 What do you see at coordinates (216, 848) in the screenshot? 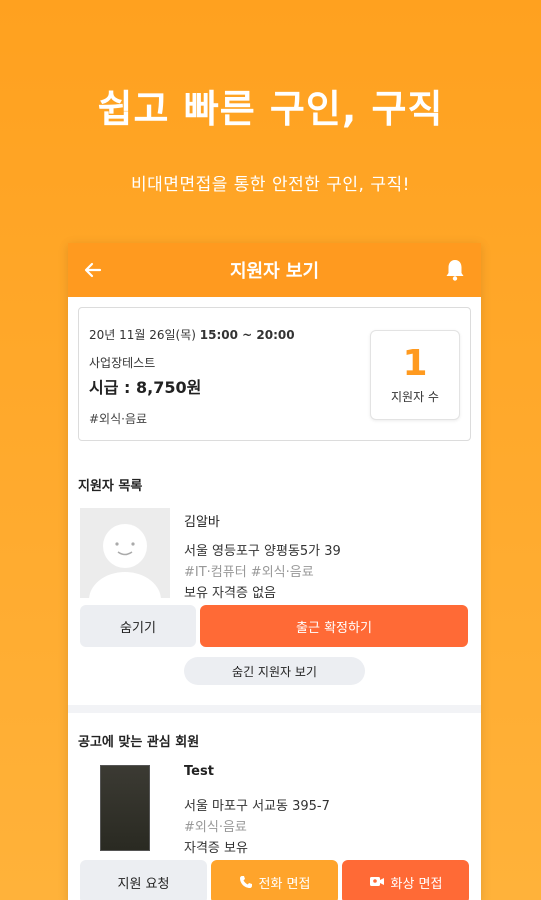
I see `member-license: 자격증 보유` at bounding box center [216, 848].